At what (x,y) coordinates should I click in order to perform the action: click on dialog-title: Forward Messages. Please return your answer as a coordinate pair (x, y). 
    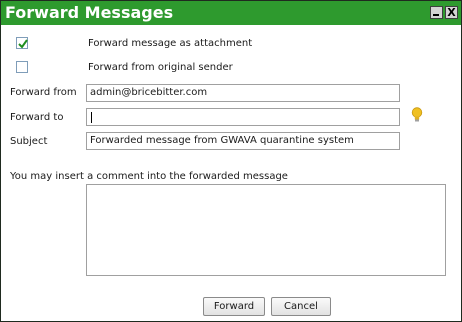
    Looking at the image, I should click on (89, 12).